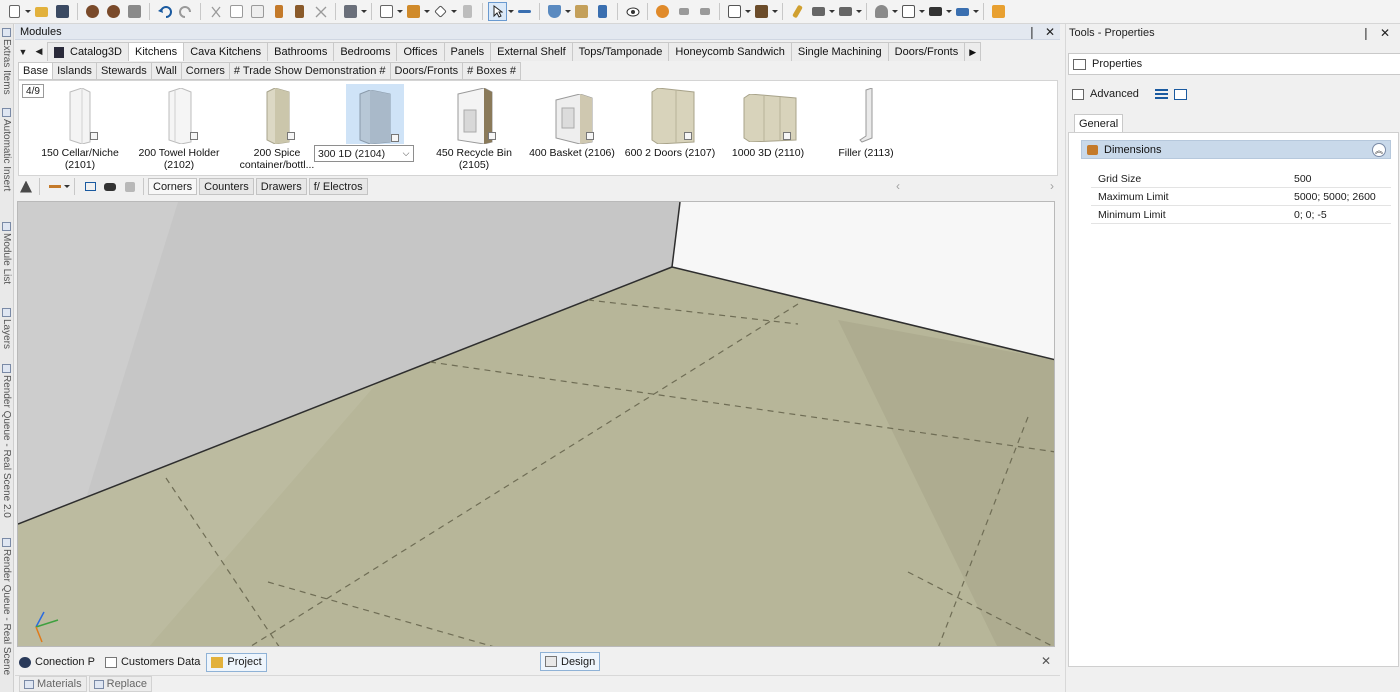  I want to click on render-icon, so click(92, 11).